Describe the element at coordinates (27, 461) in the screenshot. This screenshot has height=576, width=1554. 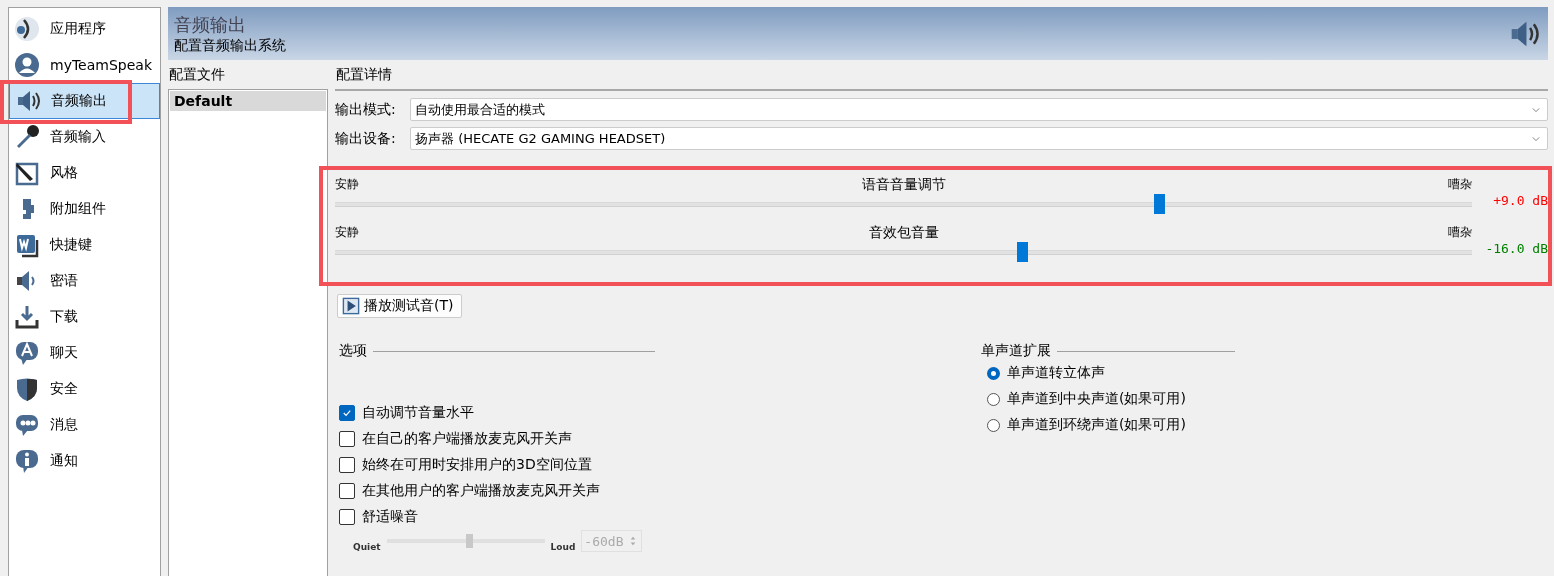
I see `info-icon` at that location.